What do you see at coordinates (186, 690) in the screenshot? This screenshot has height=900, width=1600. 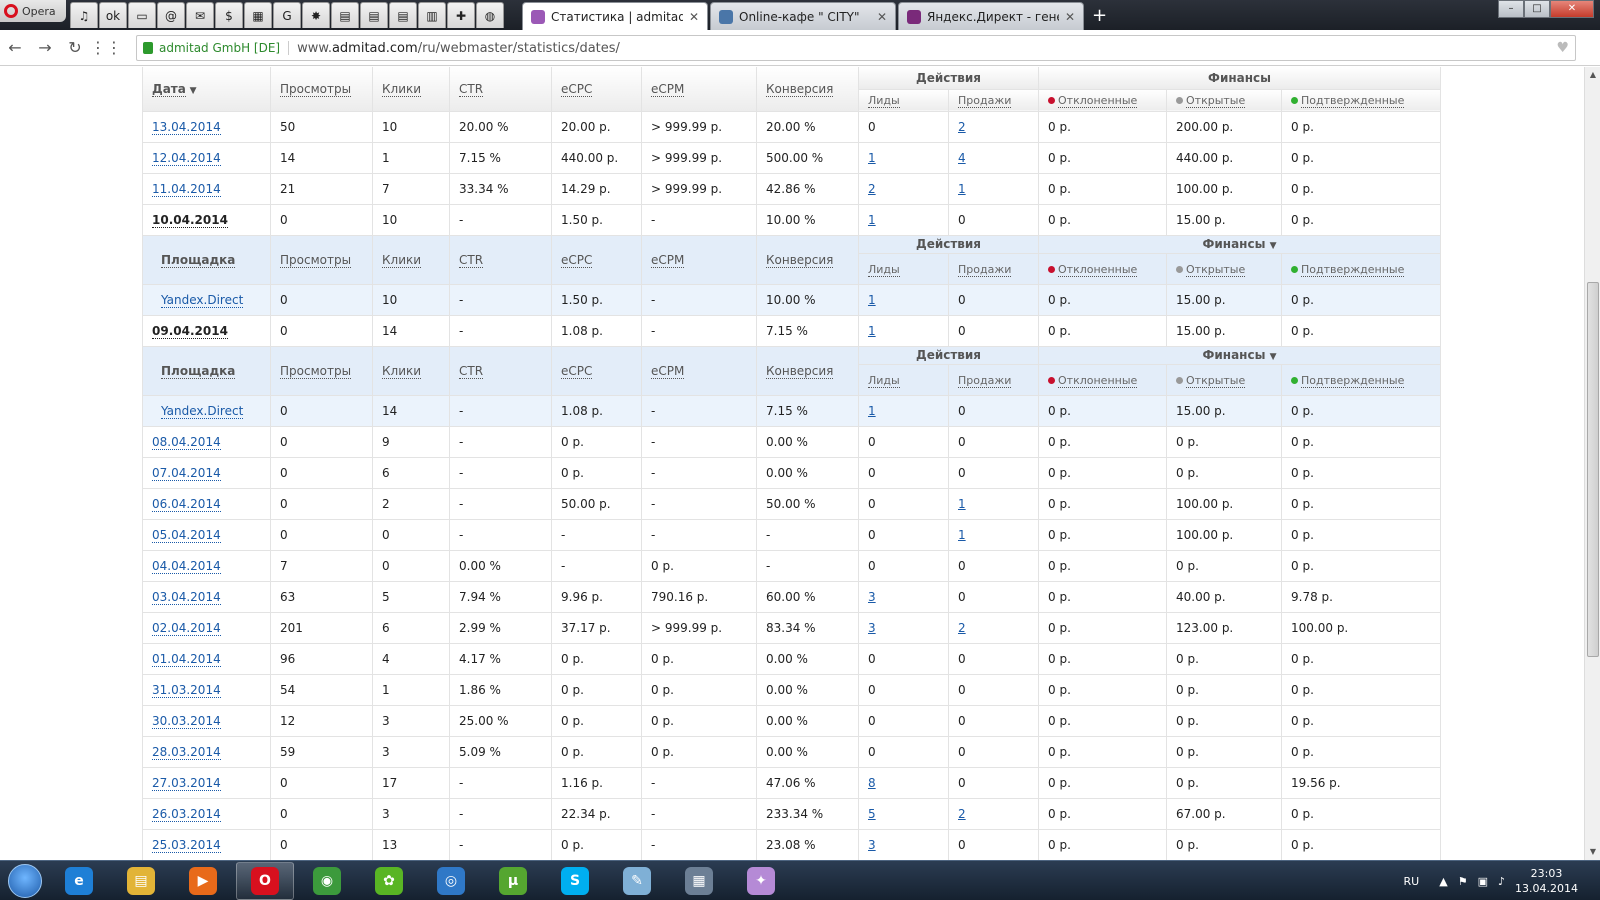 I see `date-link: 31.03.2014` at bounding box center [186, 690].